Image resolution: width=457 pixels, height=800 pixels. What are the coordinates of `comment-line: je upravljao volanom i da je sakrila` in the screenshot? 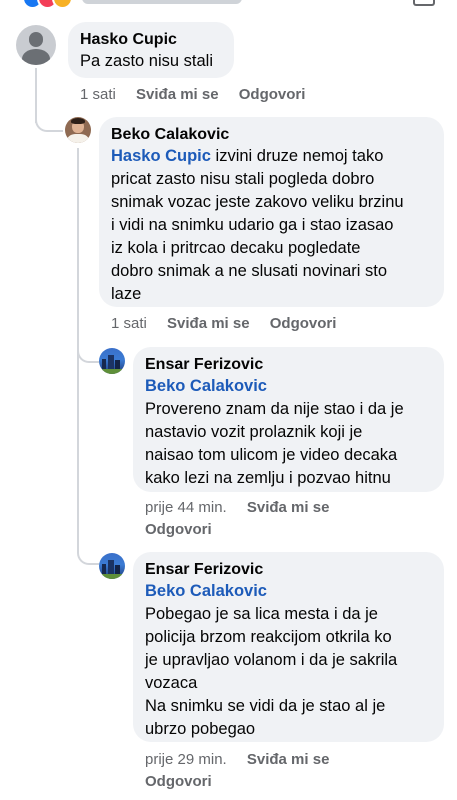 It's located at (271, 660).